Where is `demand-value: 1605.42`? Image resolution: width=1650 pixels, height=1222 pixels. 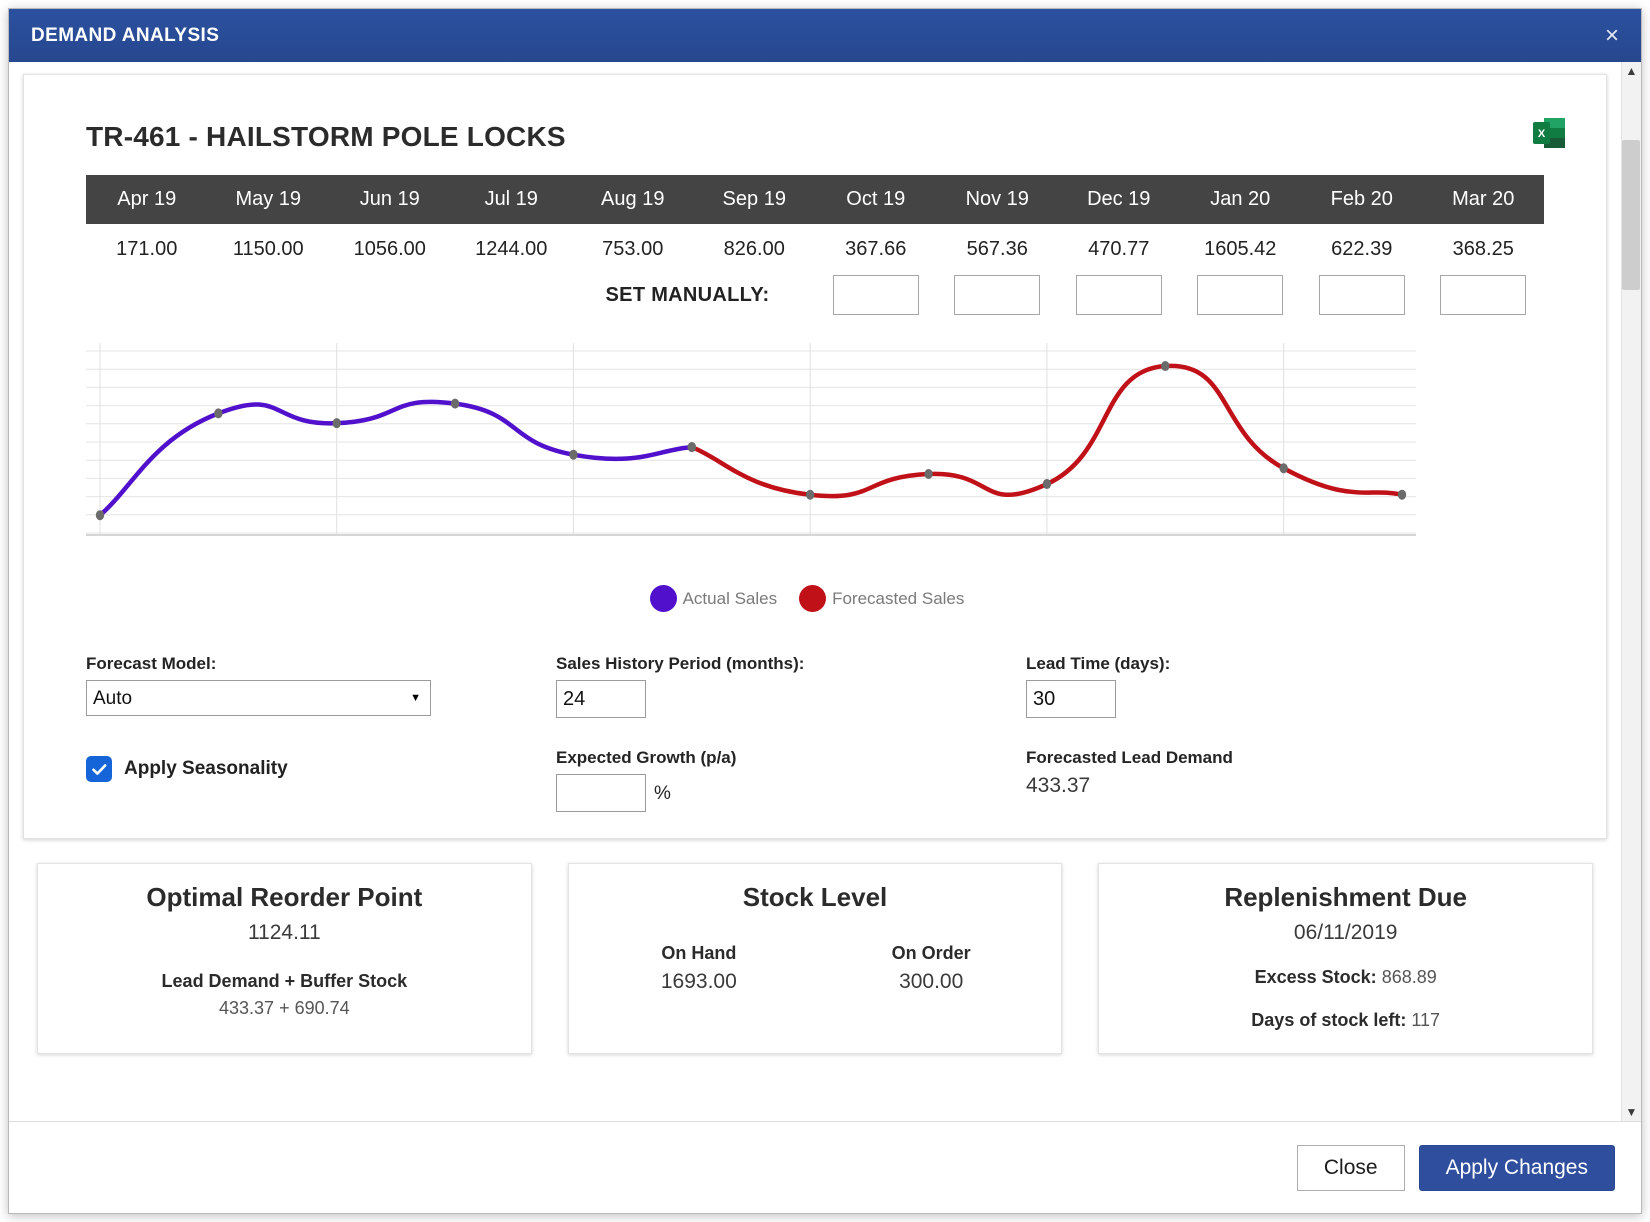
demand-value: 1605.42 is located at coordinates (1240, 249).